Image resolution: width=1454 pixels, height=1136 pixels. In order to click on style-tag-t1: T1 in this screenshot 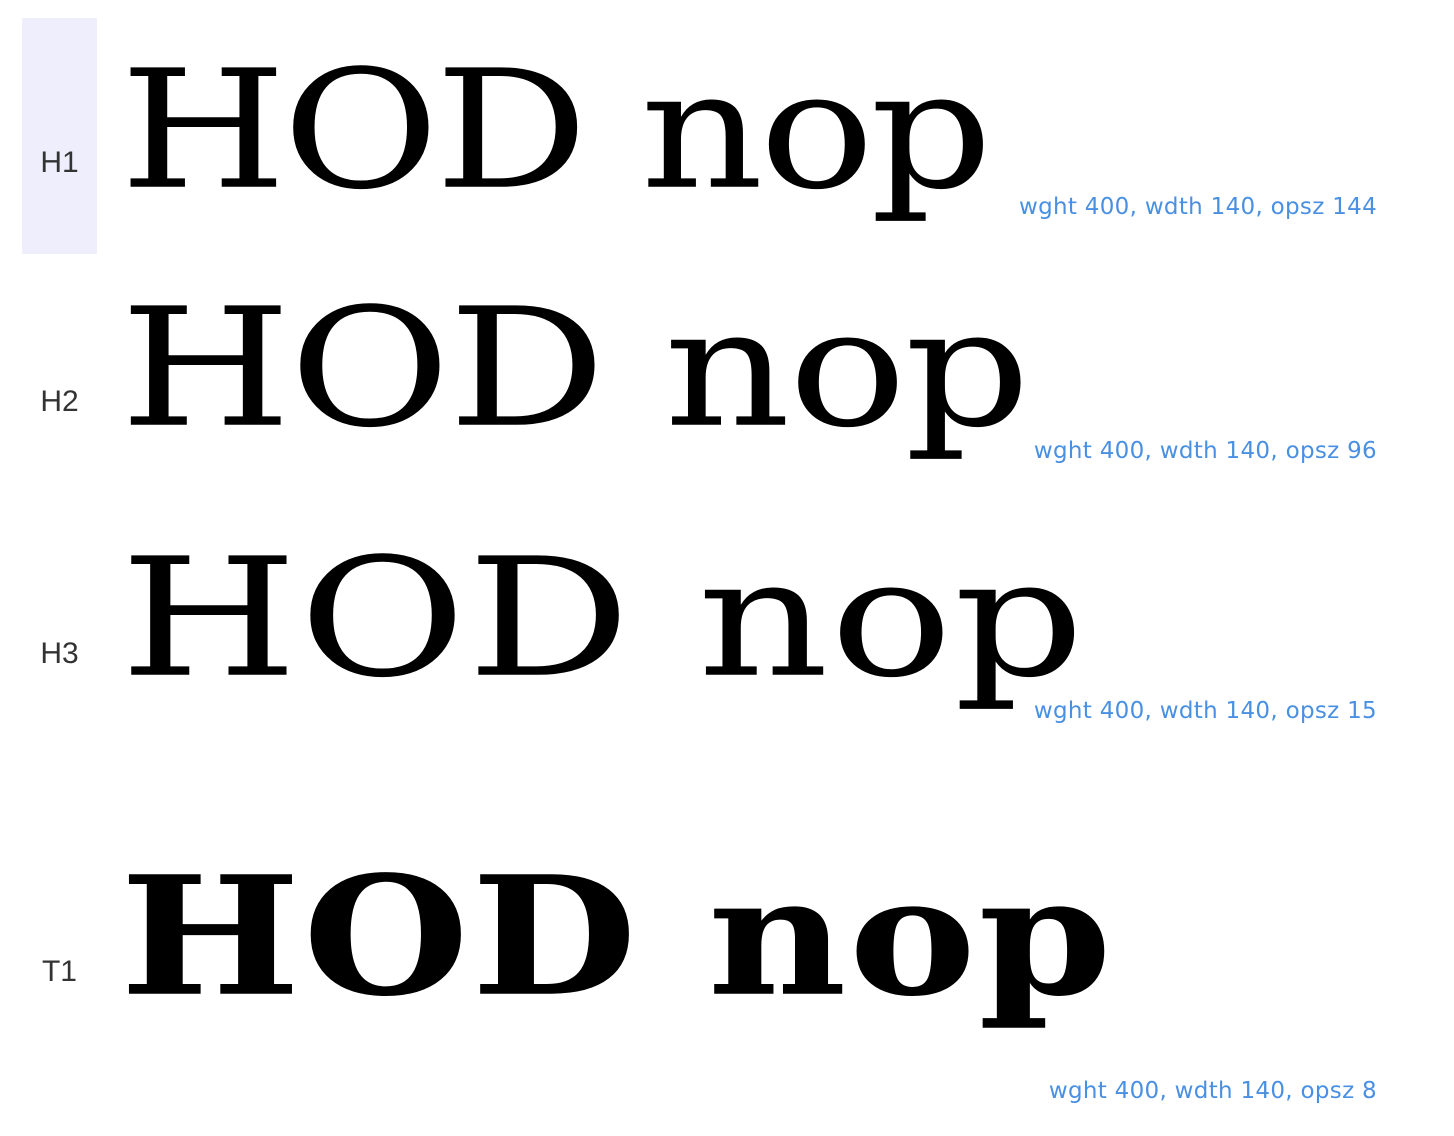, I will do `click(59, 972)`.